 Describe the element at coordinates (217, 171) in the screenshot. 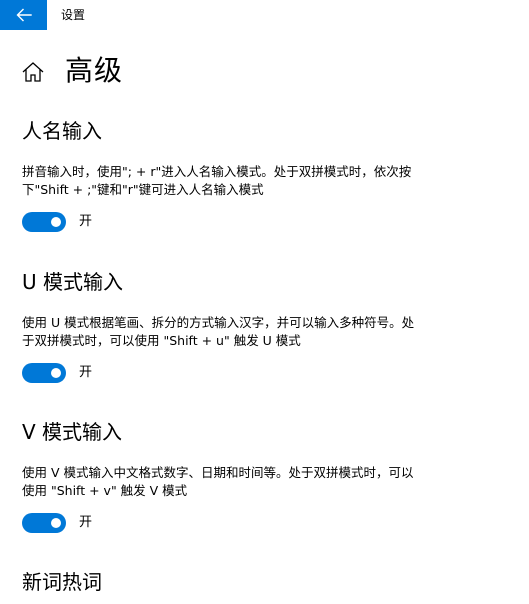

I see `description-line: 拼音输入时，使用"; + r"进入人名输入模式。处于双拼模式时，依次按` at that location.